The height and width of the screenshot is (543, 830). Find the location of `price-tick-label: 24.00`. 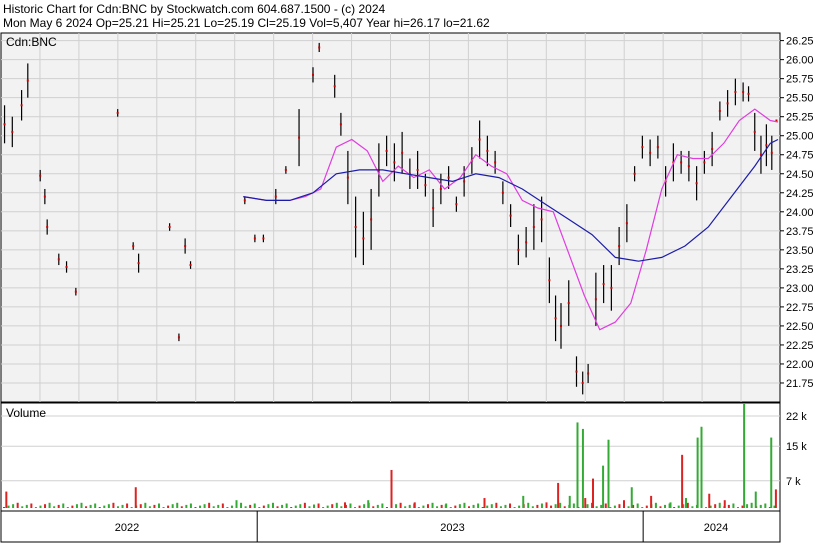

price-tick-label: 24.00 is located at coordinates (800, 213).